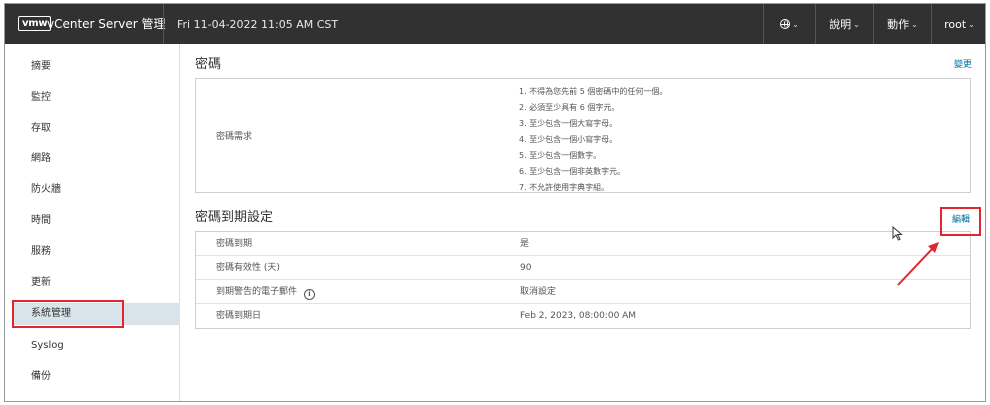 The image size is (990, 405). I want to click on highlight-box-edit, so click(960, 221).